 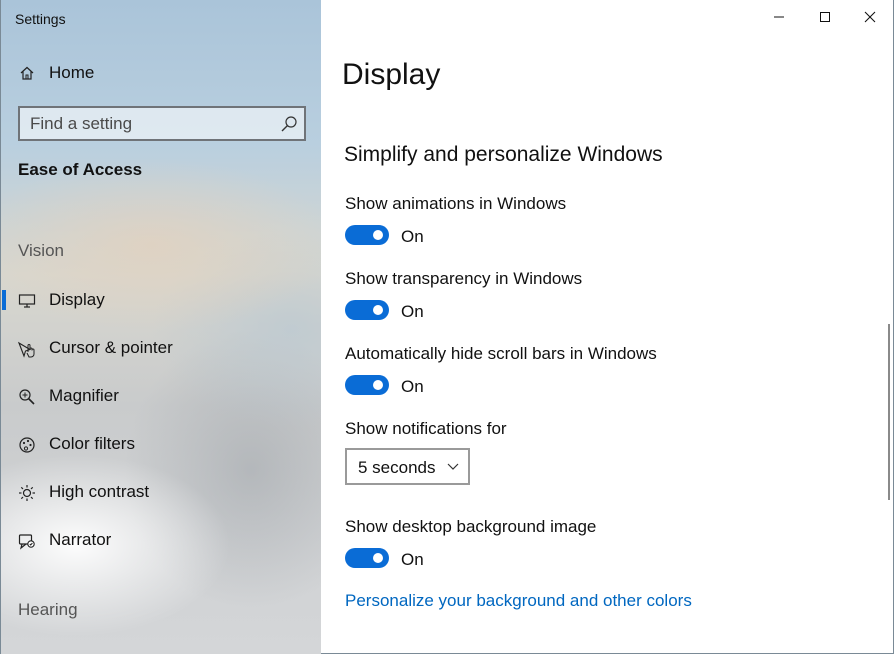 I want to click on close-icon, so click(x=870, y=17).